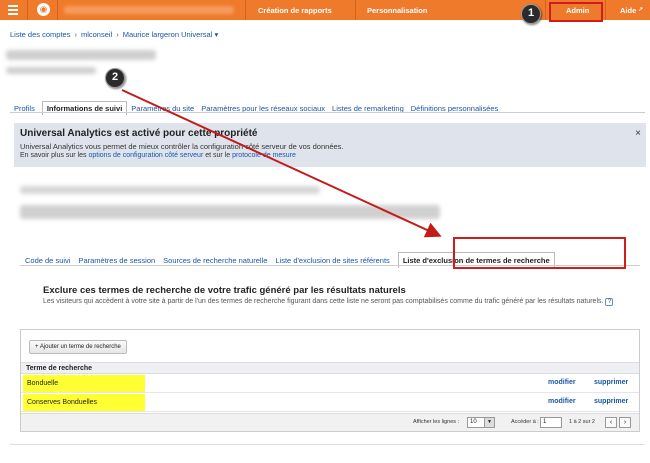  I want to click on tab-session-settings: Paramètres de session, so click(116, 260).